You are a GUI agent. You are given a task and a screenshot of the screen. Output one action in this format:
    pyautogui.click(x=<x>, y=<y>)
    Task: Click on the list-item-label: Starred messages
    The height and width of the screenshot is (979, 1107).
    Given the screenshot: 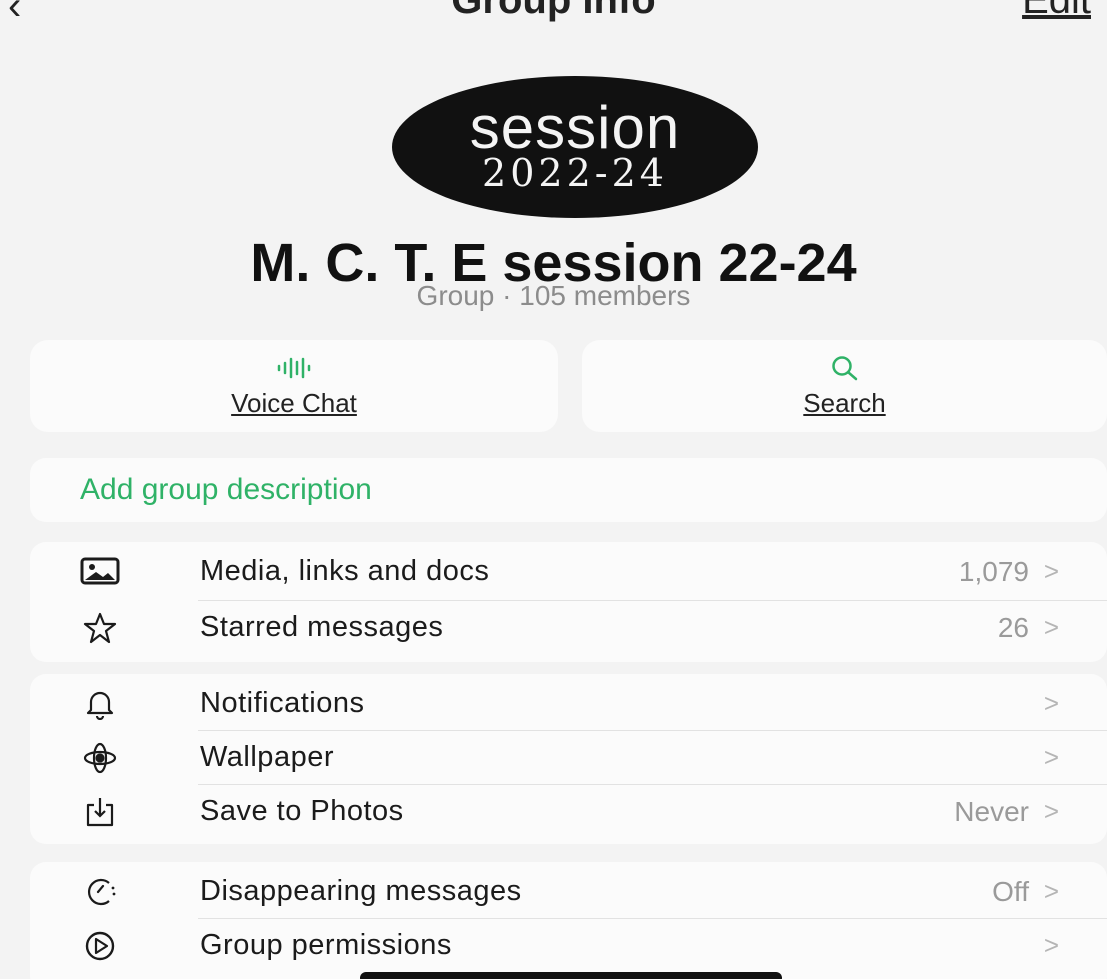 What is the action you would take?
    pyautogui.click(x=322, y=627)
    